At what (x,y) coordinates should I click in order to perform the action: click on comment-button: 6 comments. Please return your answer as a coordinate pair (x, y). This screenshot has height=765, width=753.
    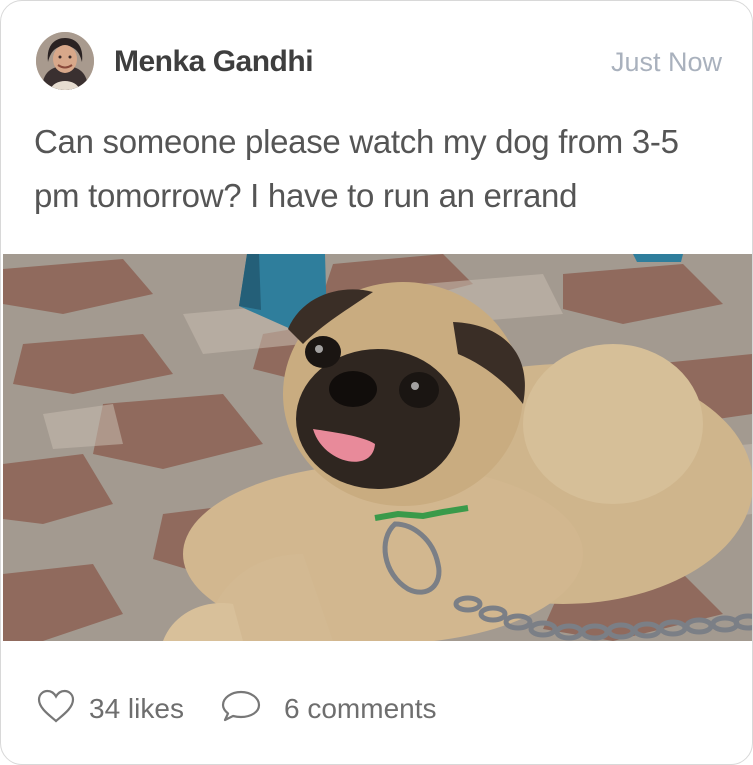
    Looking at the image, I should click on (328, 708).